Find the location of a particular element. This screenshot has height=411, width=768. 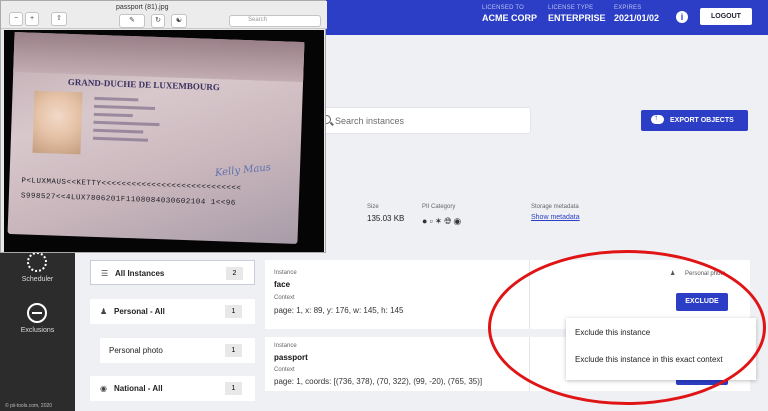

zoom-out-icon: − is located at coordinates (16, 19).